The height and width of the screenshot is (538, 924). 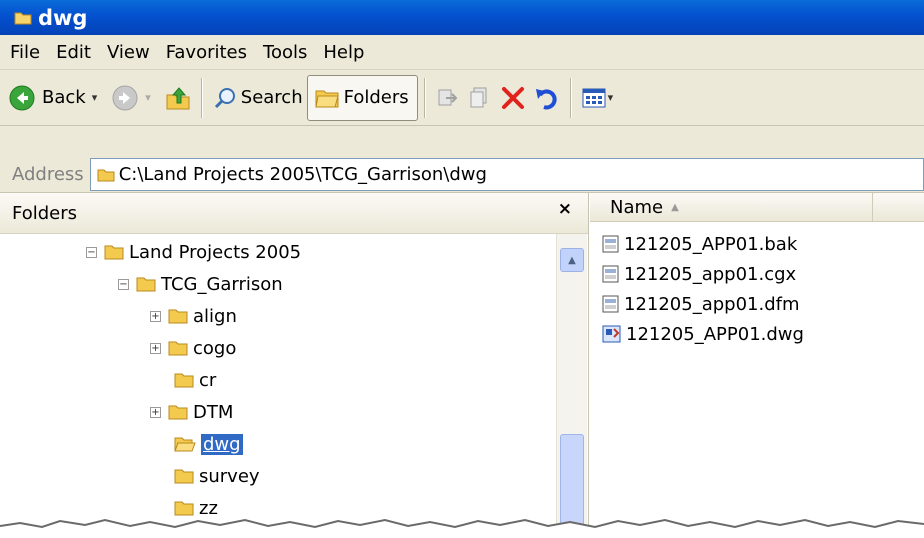 What do you see at coordinates (258, 98) in the screenshot?
I see `search-button: Search` at bounding box center [258, 98].